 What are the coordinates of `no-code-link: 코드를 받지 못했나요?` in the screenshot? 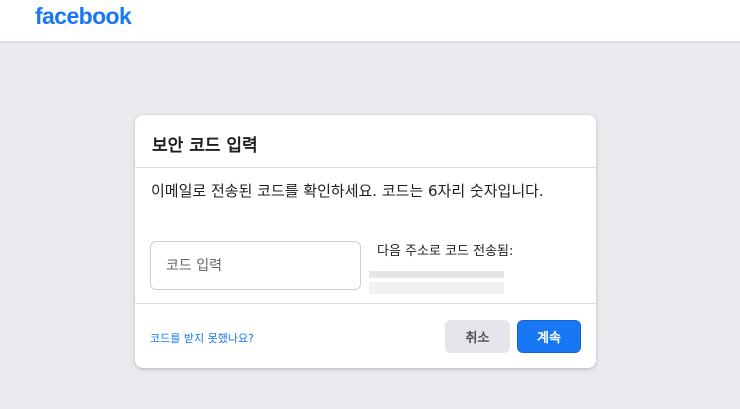 It's located at (202, 338).